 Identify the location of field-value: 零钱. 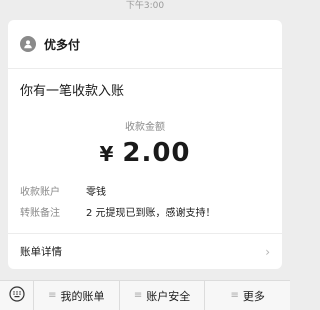
(96, 192).